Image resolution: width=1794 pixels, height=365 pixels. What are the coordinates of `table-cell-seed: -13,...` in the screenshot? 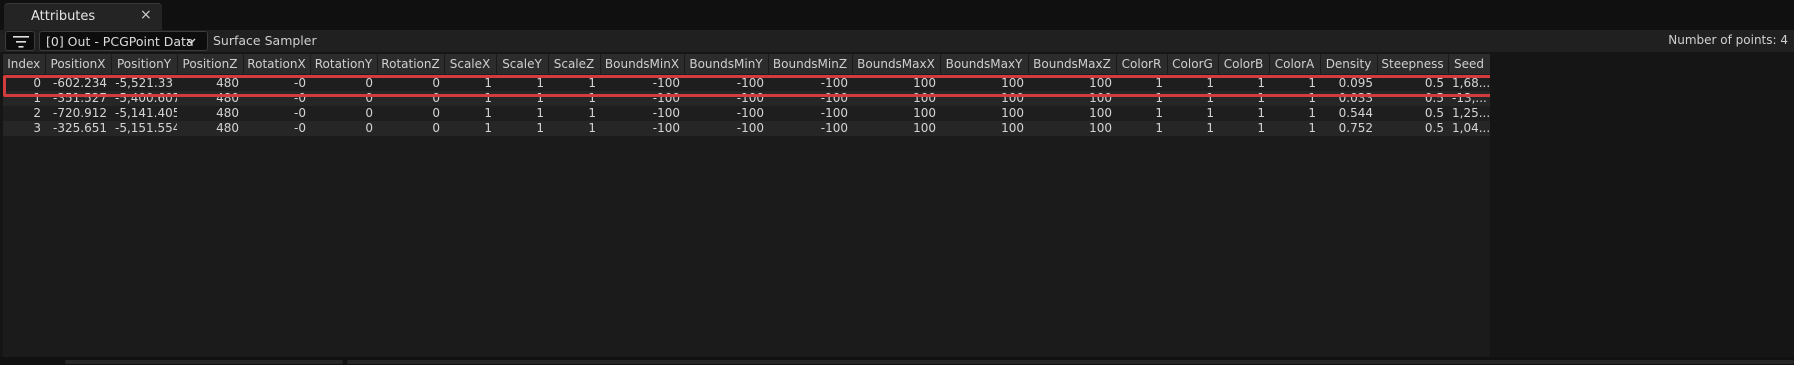 It's located at (1469, 98).